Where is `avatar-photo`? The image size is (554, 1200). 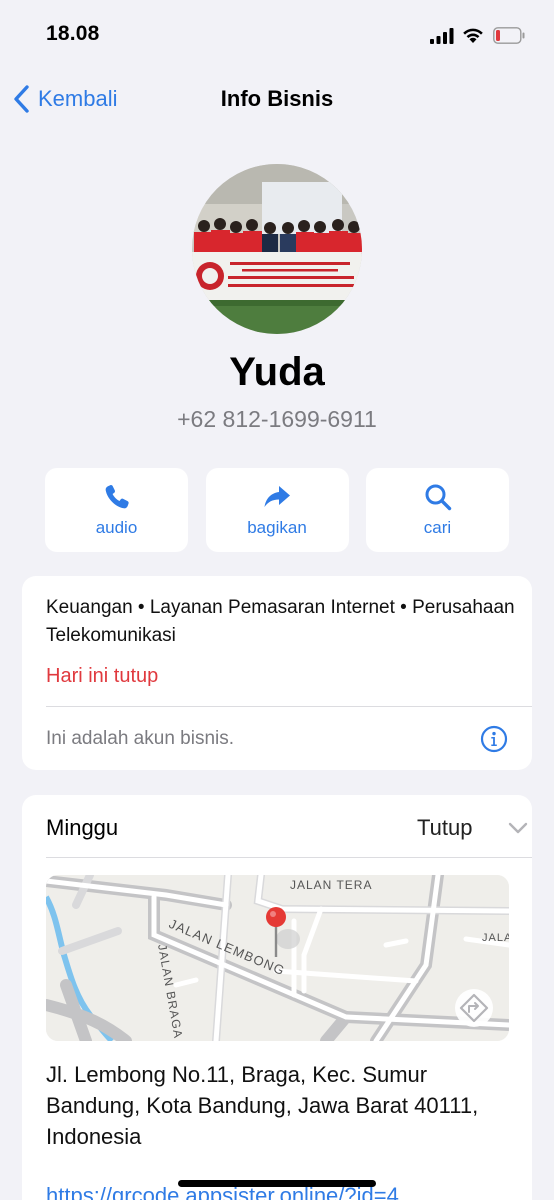
avatar-photo is located at coordinates (277, 249).